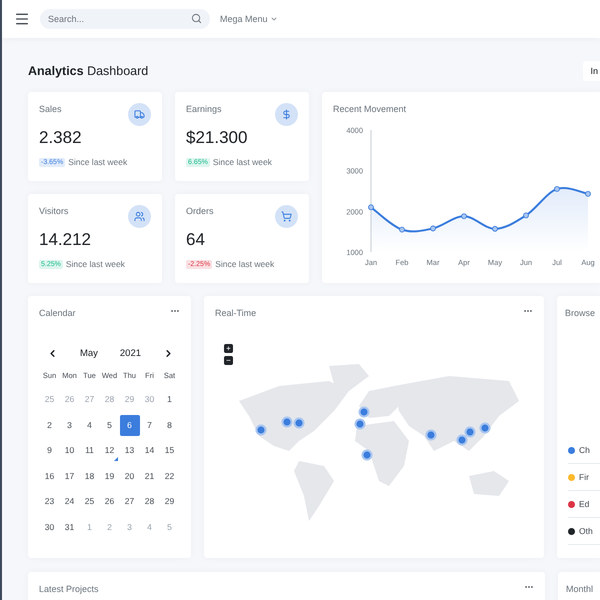 This screenshot has width=600, height=600. I want to click on page-title: Analytics Dashboard, so click(88, 71).